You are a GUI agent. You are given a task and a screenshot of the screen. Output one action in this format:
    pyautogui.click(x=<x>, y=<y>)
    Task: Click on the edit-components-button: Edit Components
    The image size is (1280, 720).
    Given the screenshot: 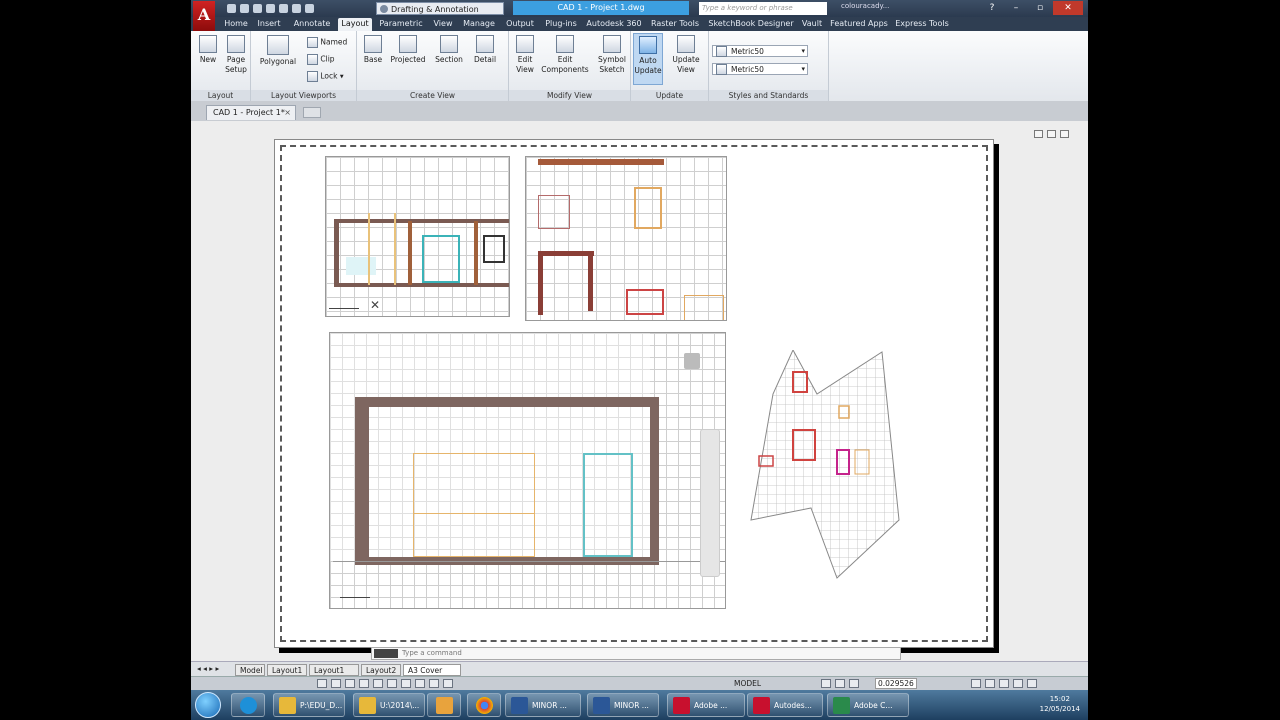 What is the action you would take?
    pyautogui.click(x=565, y=55)
    